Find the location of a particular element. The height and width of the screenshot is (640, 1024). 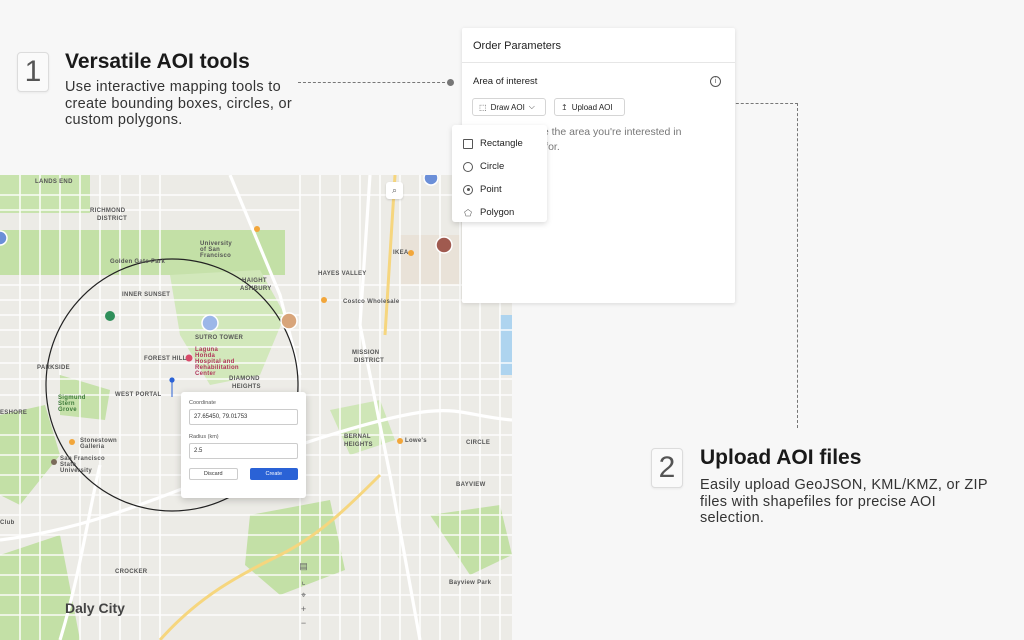

map-label: BERNAL is located at coordinates (357, 437).